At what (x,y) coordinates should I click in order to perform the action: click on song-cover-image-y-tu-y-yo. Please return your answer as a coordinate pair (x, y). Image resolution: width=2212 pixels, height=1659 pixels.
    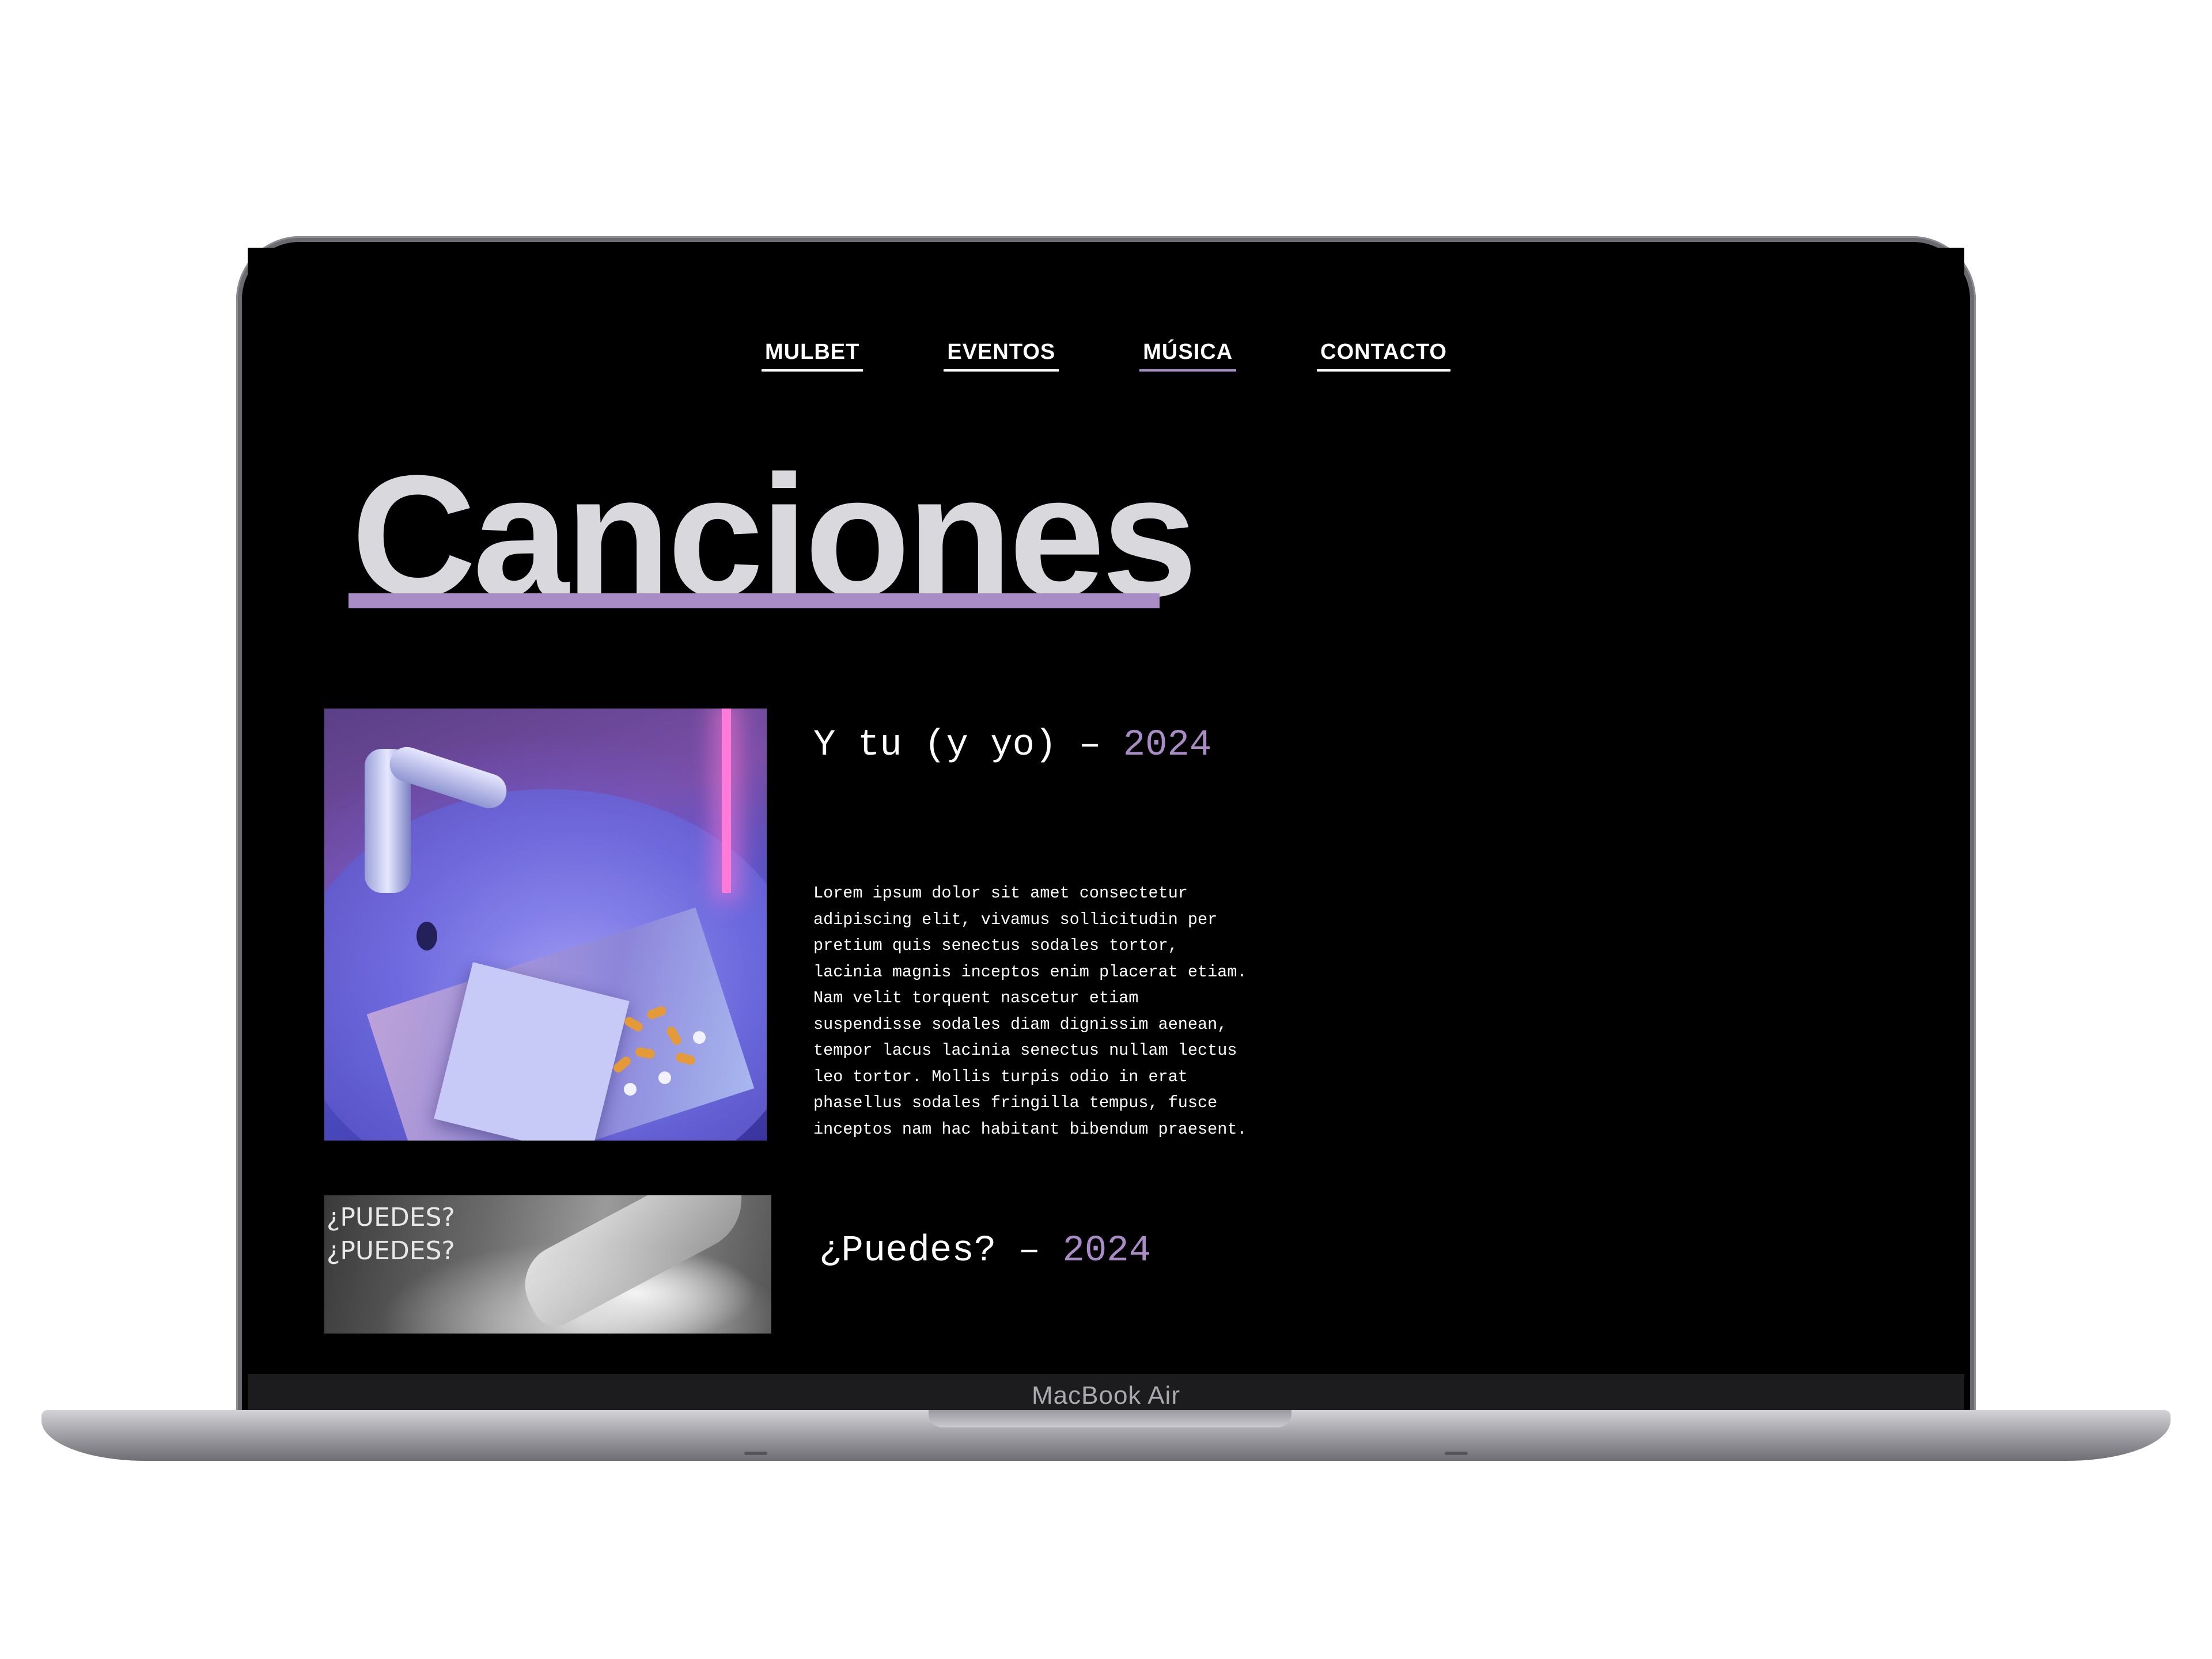
    Looking at the image, I should click on (545, 925).